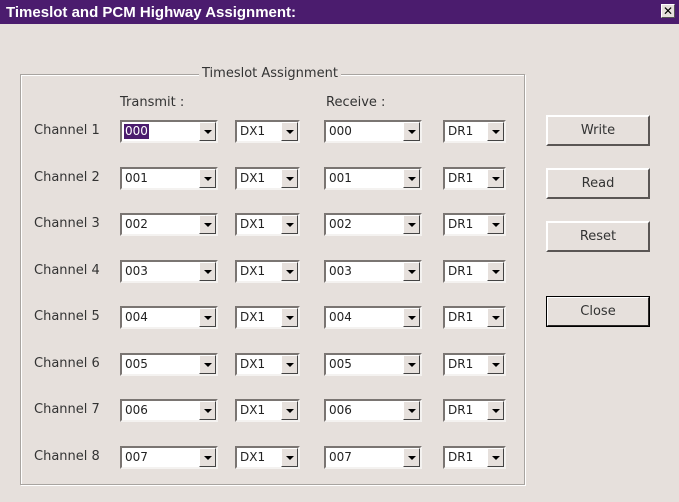 The image size is (679, 502). Describe the element at coordinates (373, 131) in the screenshot. I see `rx-timeslot-combo: 000` at that location.